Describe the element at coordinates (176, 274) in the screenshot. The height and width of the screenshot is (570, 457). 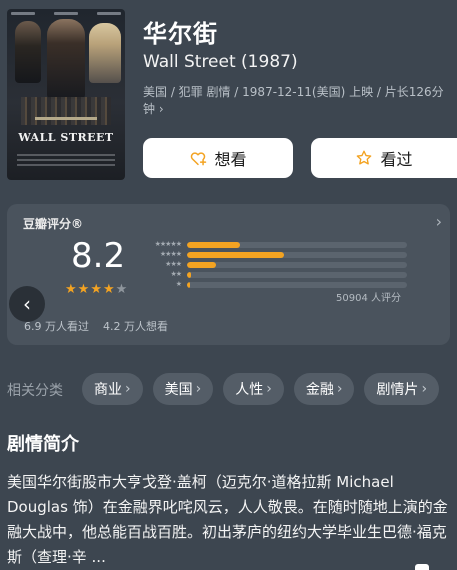
I see `distribution-stars: ★★` at that location.